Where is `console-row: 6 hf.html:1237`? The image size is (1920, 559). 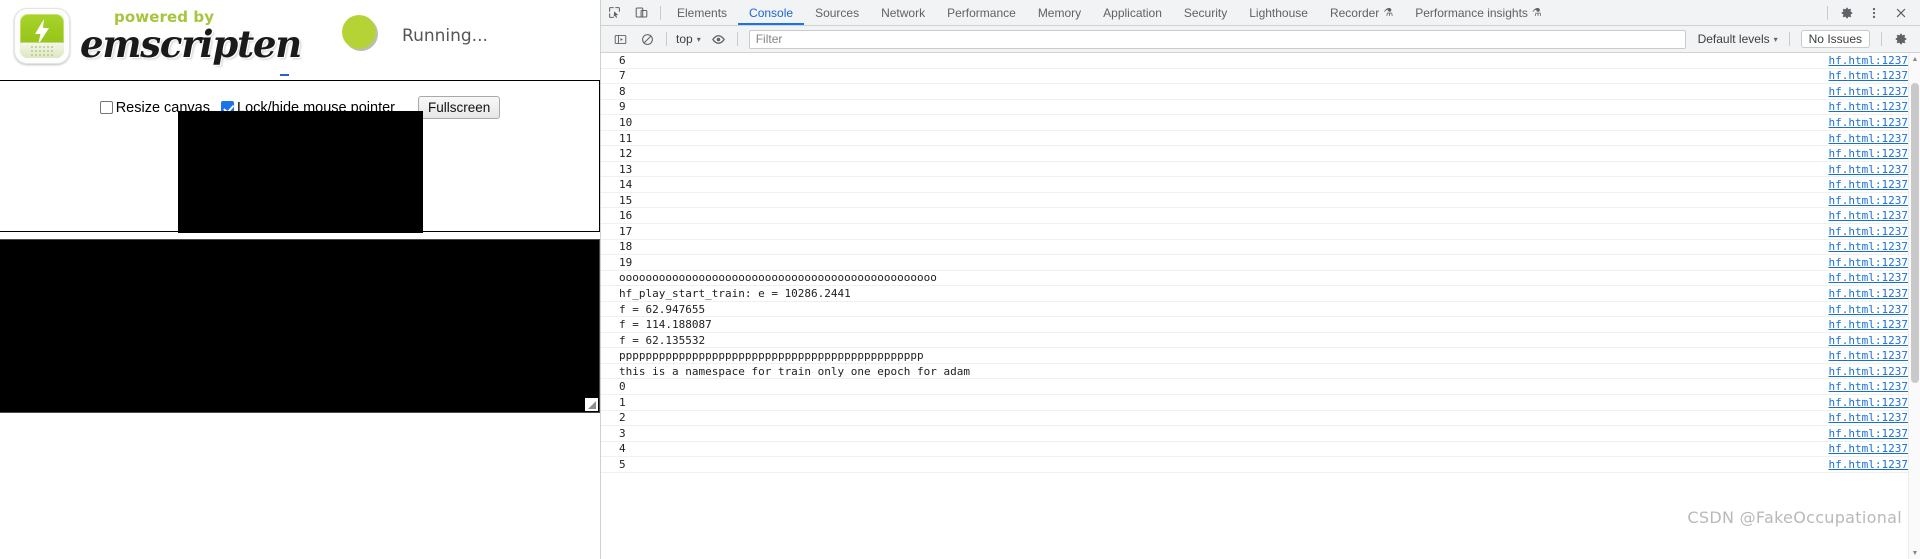
console-row: 6 hf.html:1237 is located at coordinates (1260, 61).